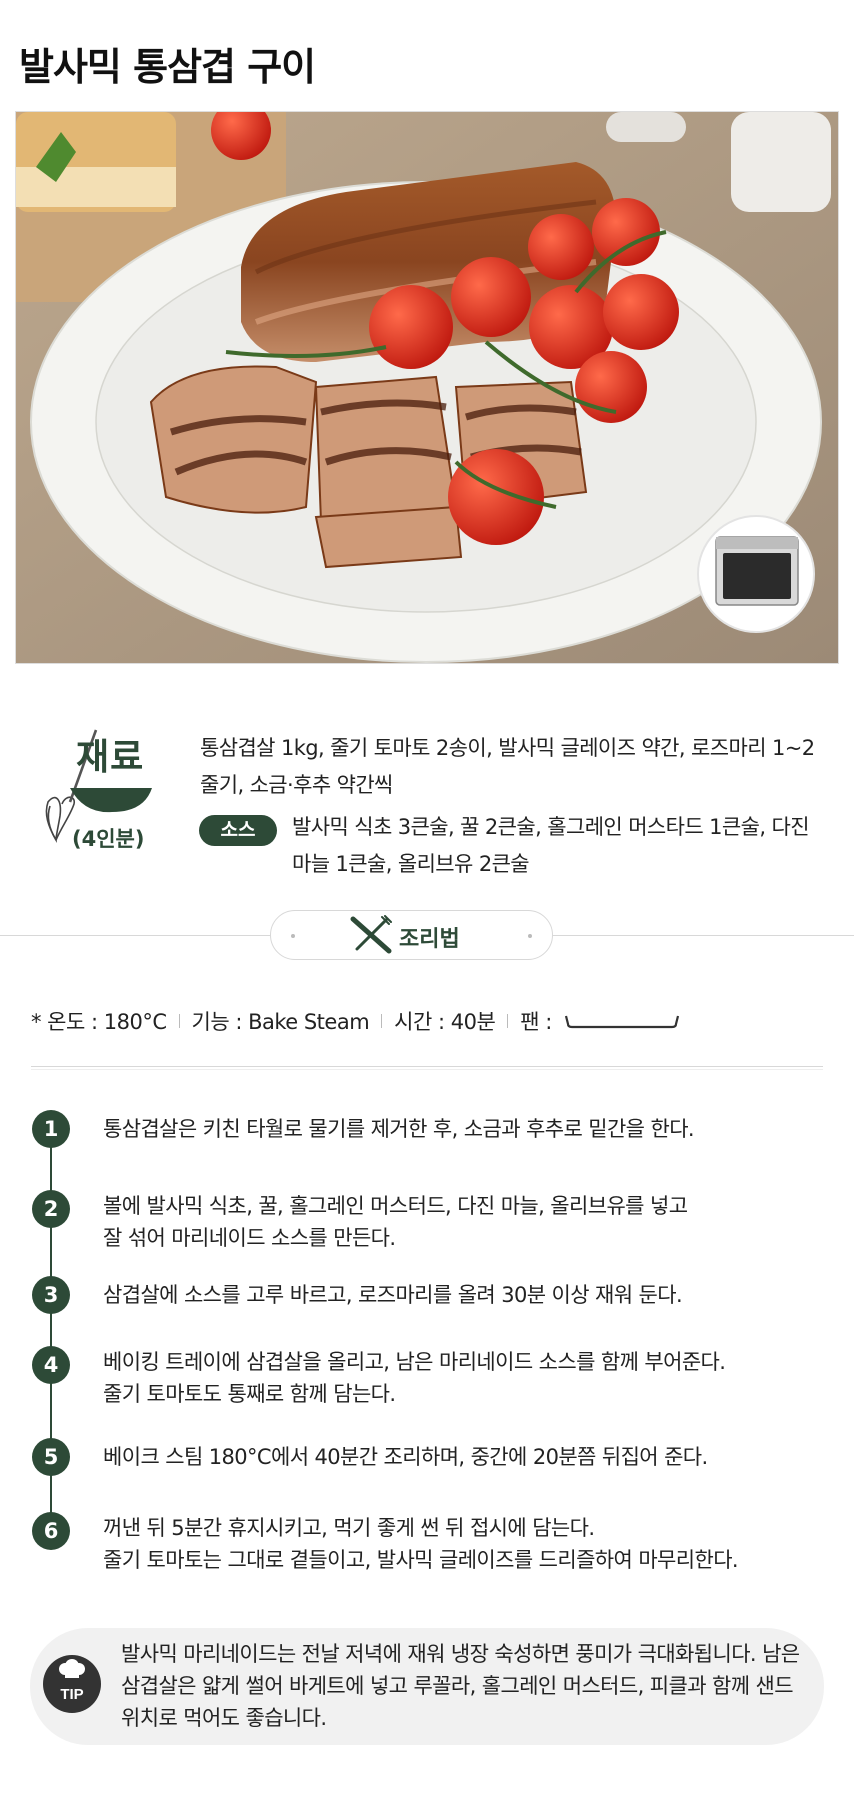  Describe the element at coordinates (71, 1694) in the screenshot. I see `tip-icon-label: TIP` at that location.